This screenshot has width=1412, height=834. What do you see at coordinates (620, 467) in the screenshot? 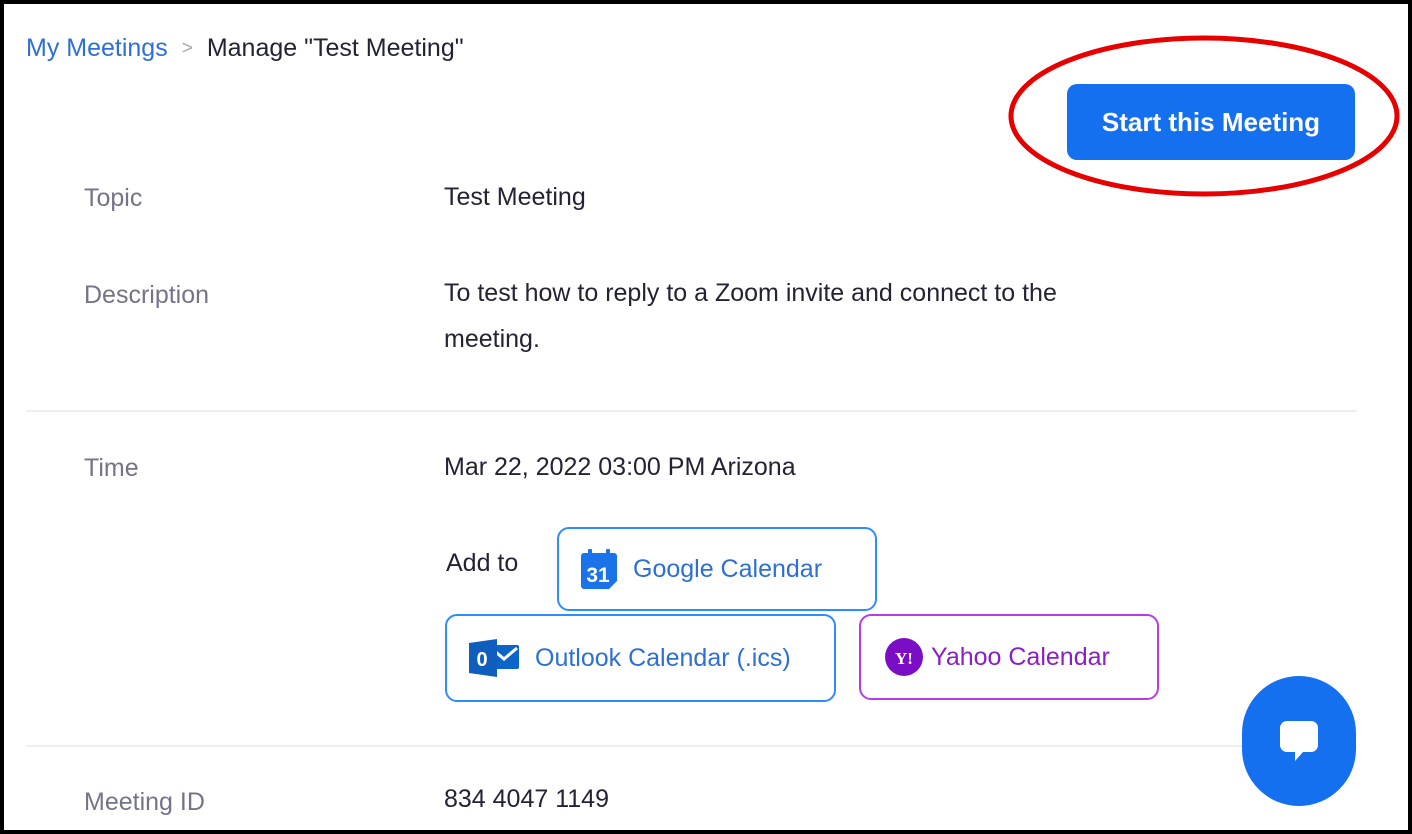
I see `time-value: Mar 22, 2022 03:00 PM Arizona` at bounding box center [620, 467].